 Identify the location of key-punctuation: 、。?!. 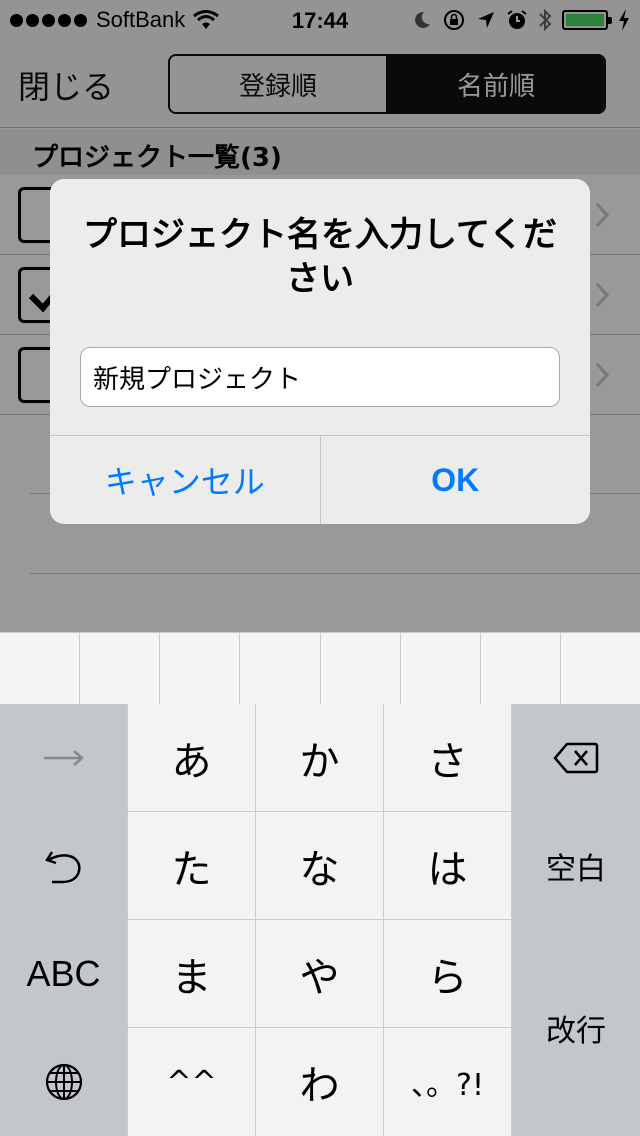
(447, 1082).